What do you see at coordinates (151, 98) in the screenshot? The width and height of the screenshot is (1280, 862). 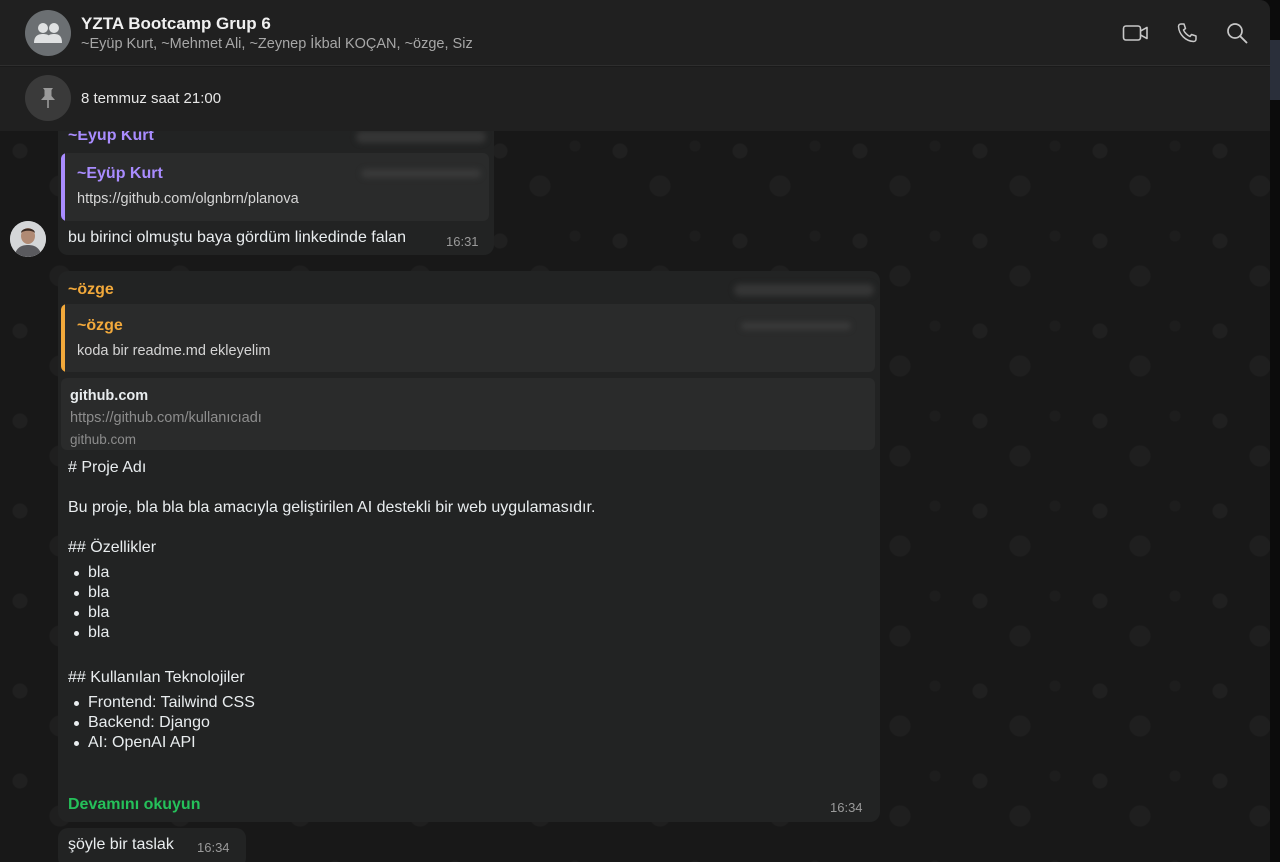 I see `pinned-message-text: 8 temmuz saat 21:00` at bounding box center [151, 98].